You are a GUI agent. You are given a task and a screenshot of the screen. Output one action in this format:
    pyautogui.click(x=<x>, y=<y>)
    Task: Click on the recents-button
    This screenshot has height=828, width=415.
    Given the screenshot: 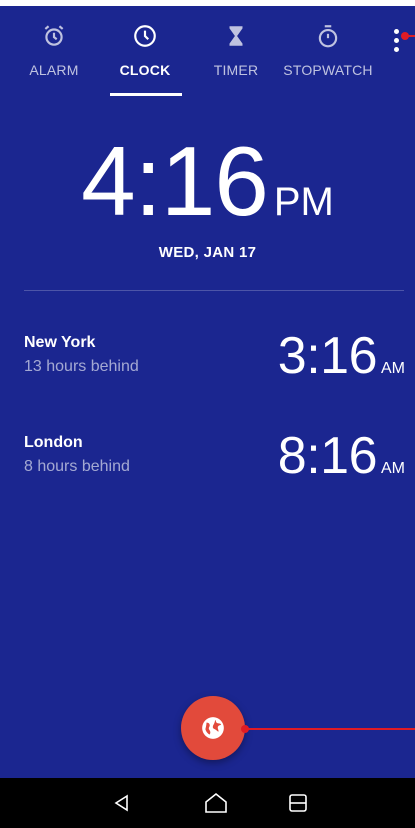 What is the action you would take?
    pyautogui.click(x=298, y=803)
    